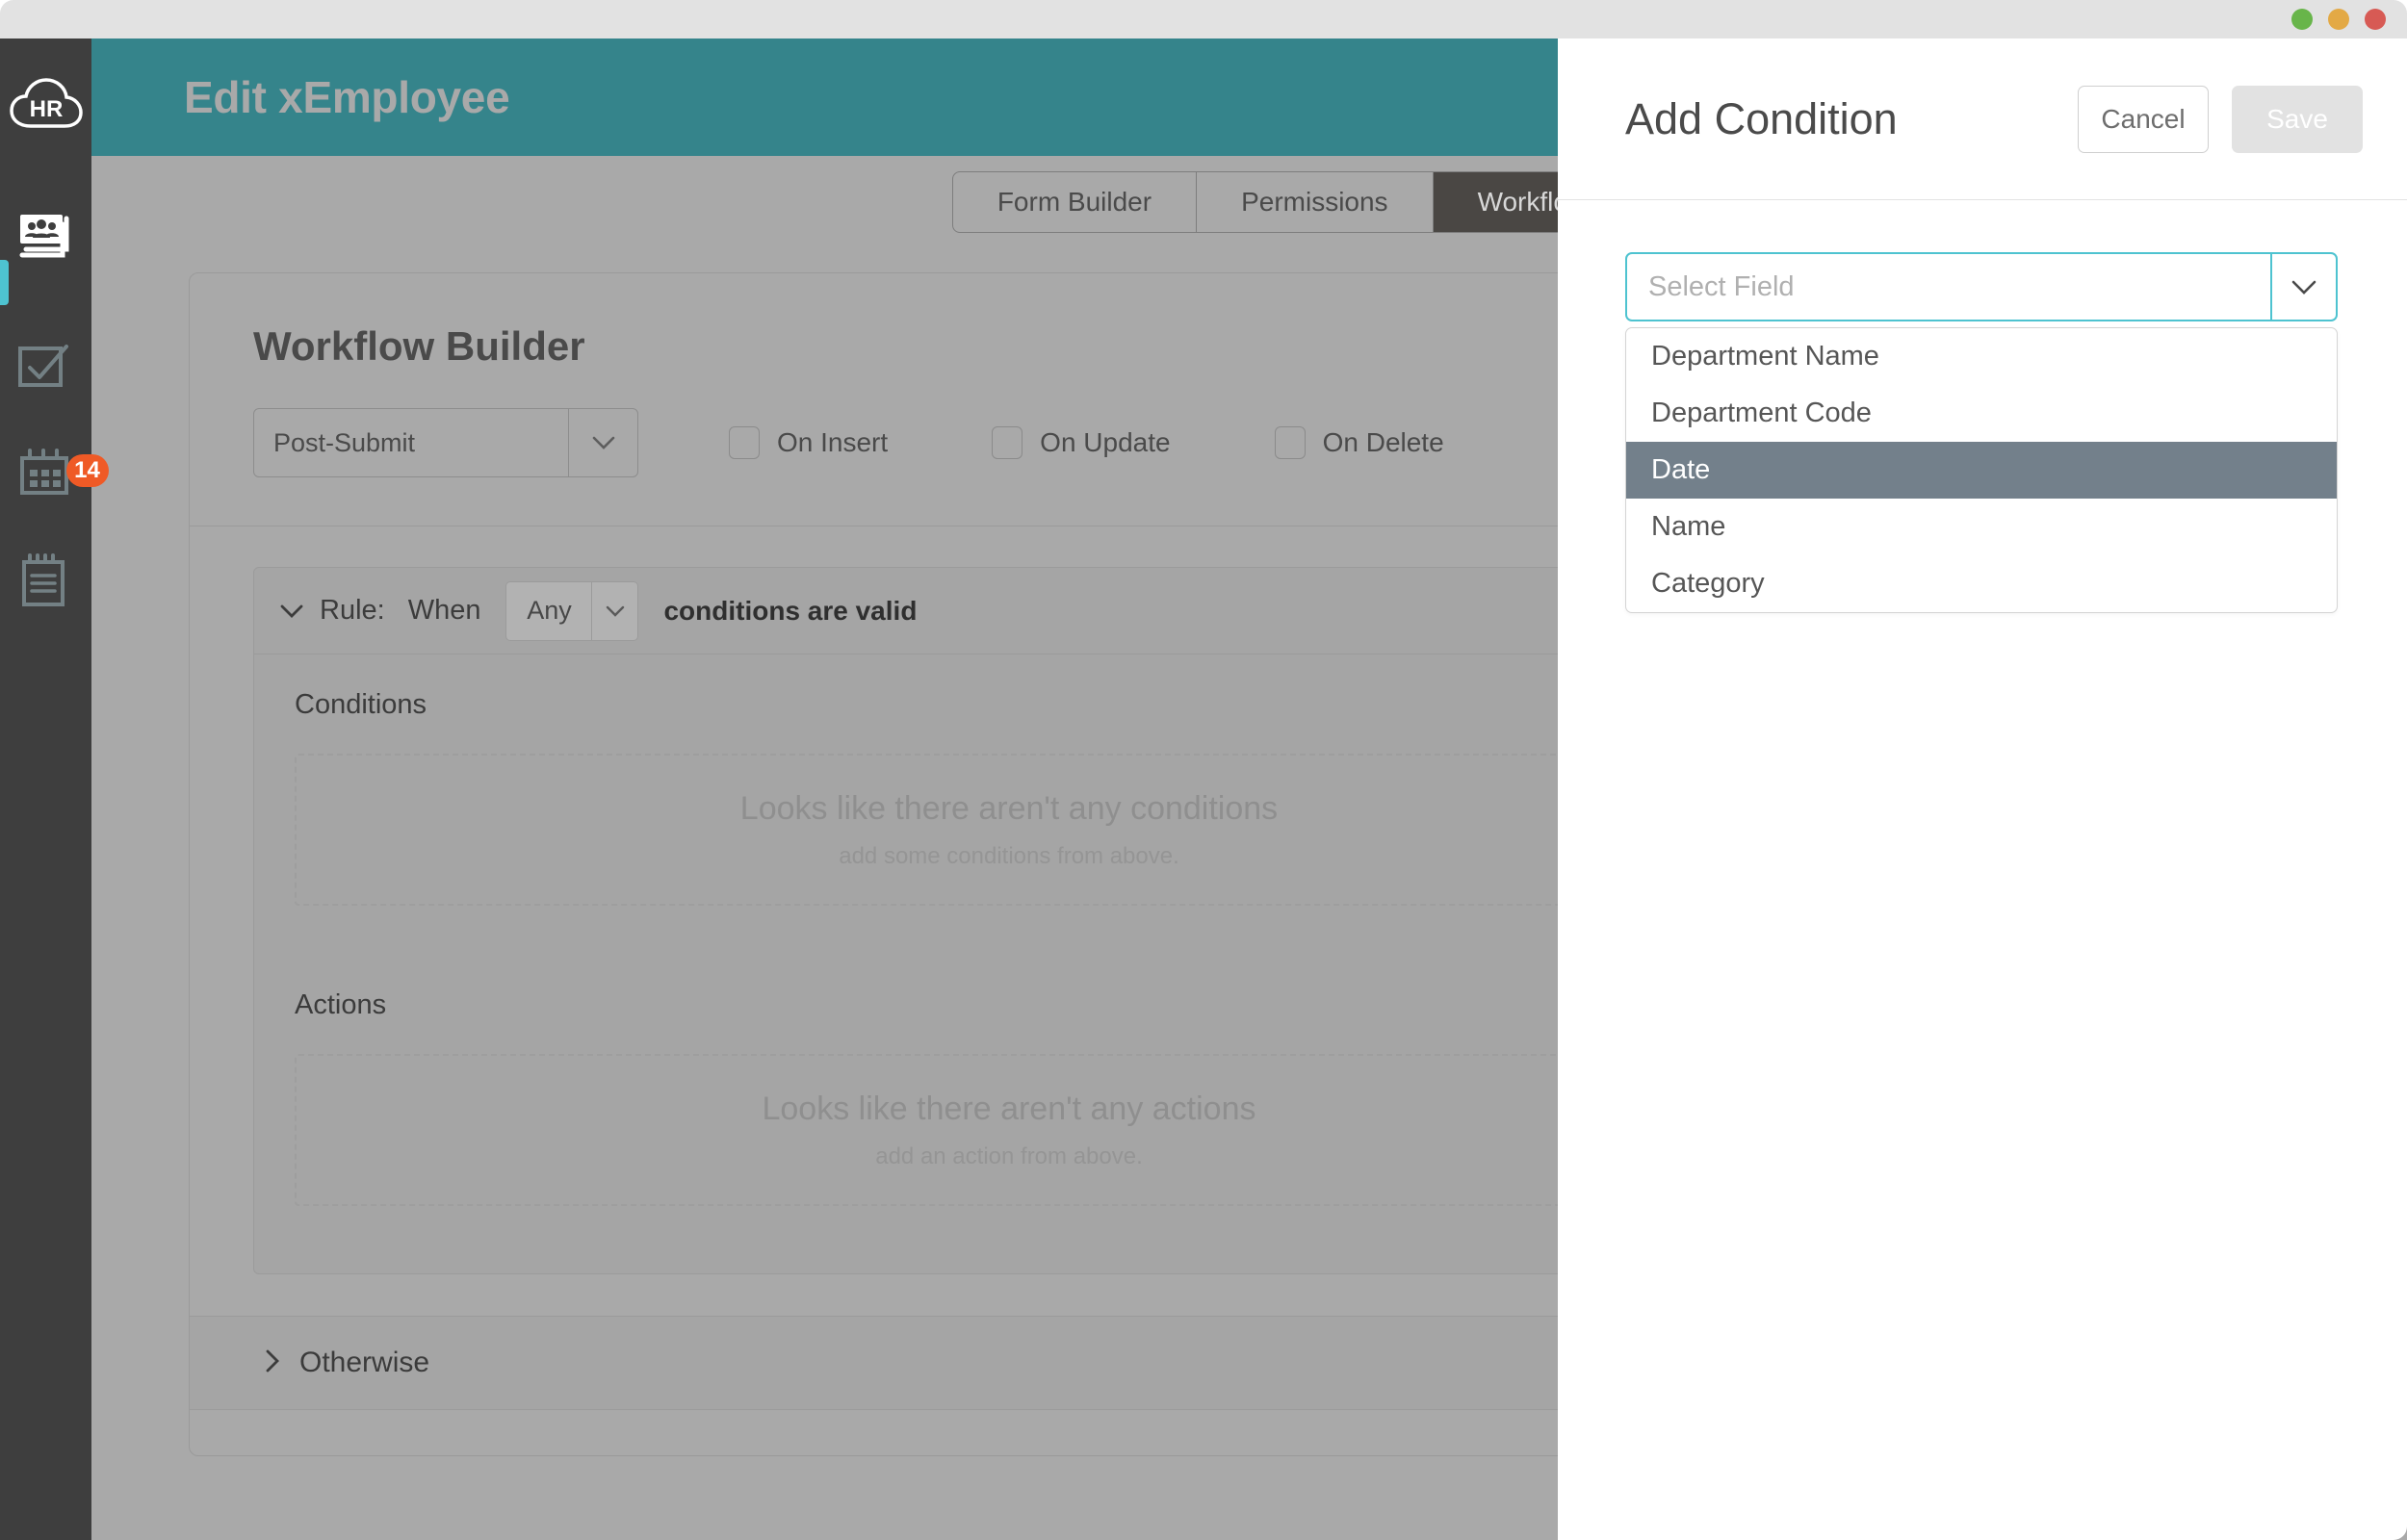  Describe the element at coordinates (1761, 118) in the screenshot. I see `panel-title: Add Condition` at that location.